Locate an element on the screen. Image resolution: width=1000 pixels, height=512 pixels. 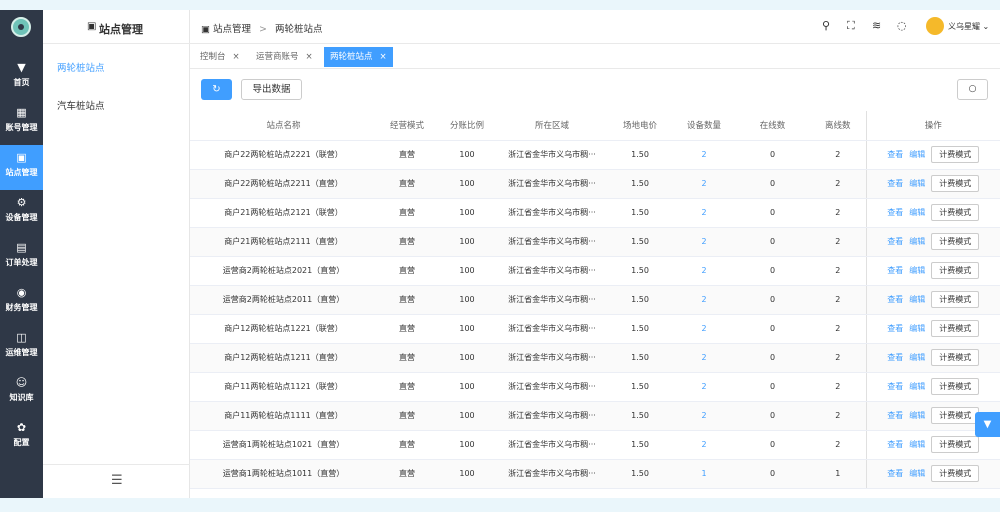
cell-station-name: 运营商2两轮桩站点2011（直营） is located at coordinates (283, 300).